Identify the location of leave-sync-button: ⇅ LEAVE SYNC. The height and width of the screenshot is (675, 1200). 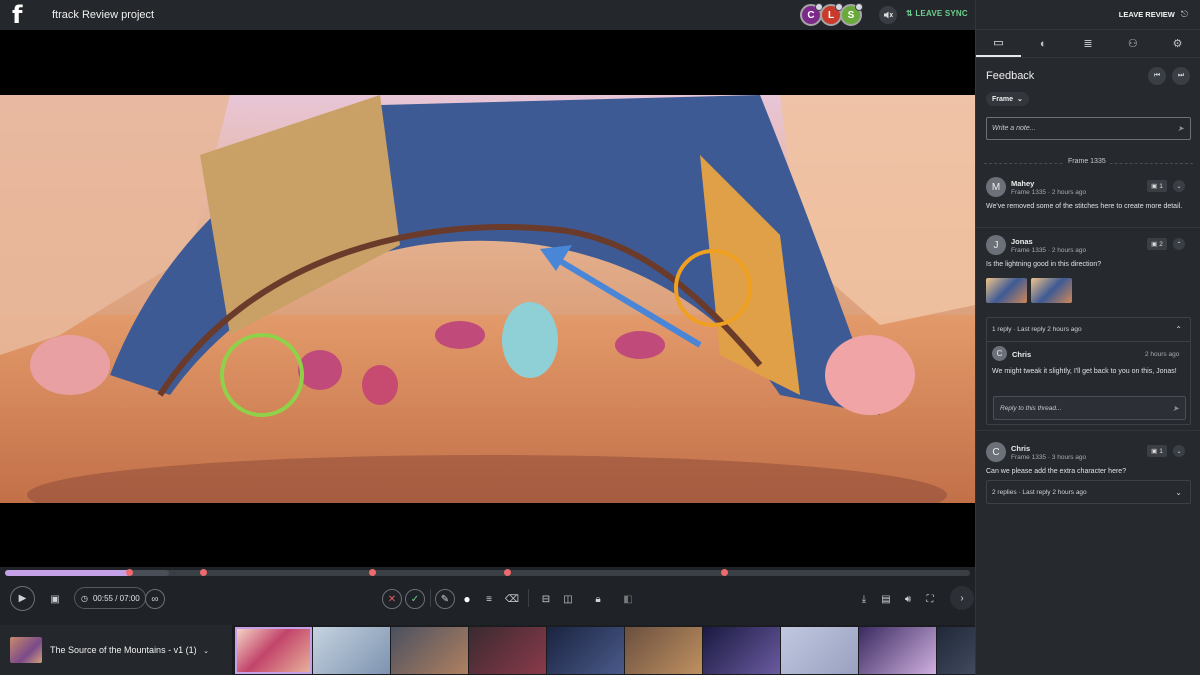
(937, 13).